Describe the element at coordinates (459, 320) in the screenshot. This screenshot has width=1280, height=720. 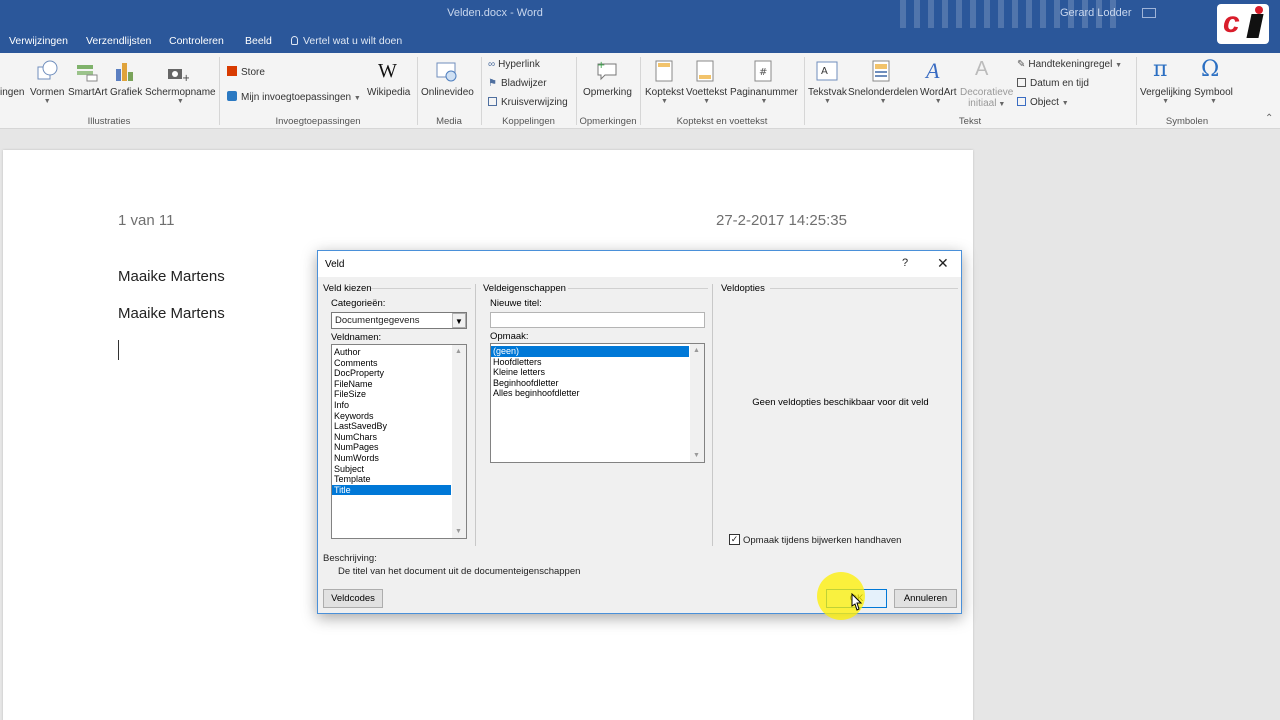
I see `chevron-down-icon: ▼` at that location.